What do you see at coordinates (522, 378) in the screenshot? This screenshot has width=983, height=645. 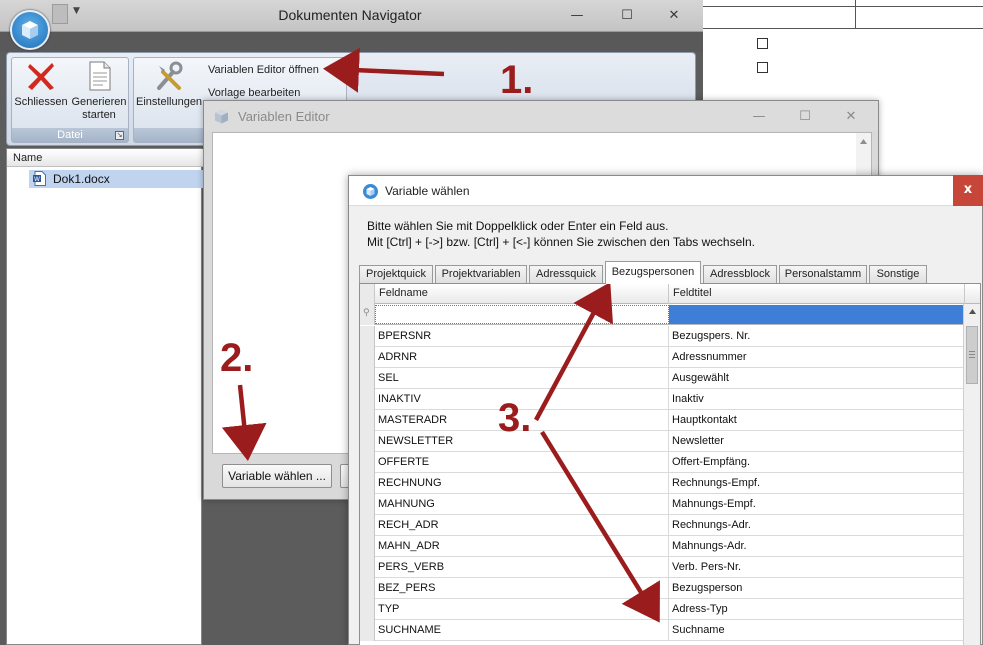 I see `cell-feldname: SEL` at bounding box center [522, 378].